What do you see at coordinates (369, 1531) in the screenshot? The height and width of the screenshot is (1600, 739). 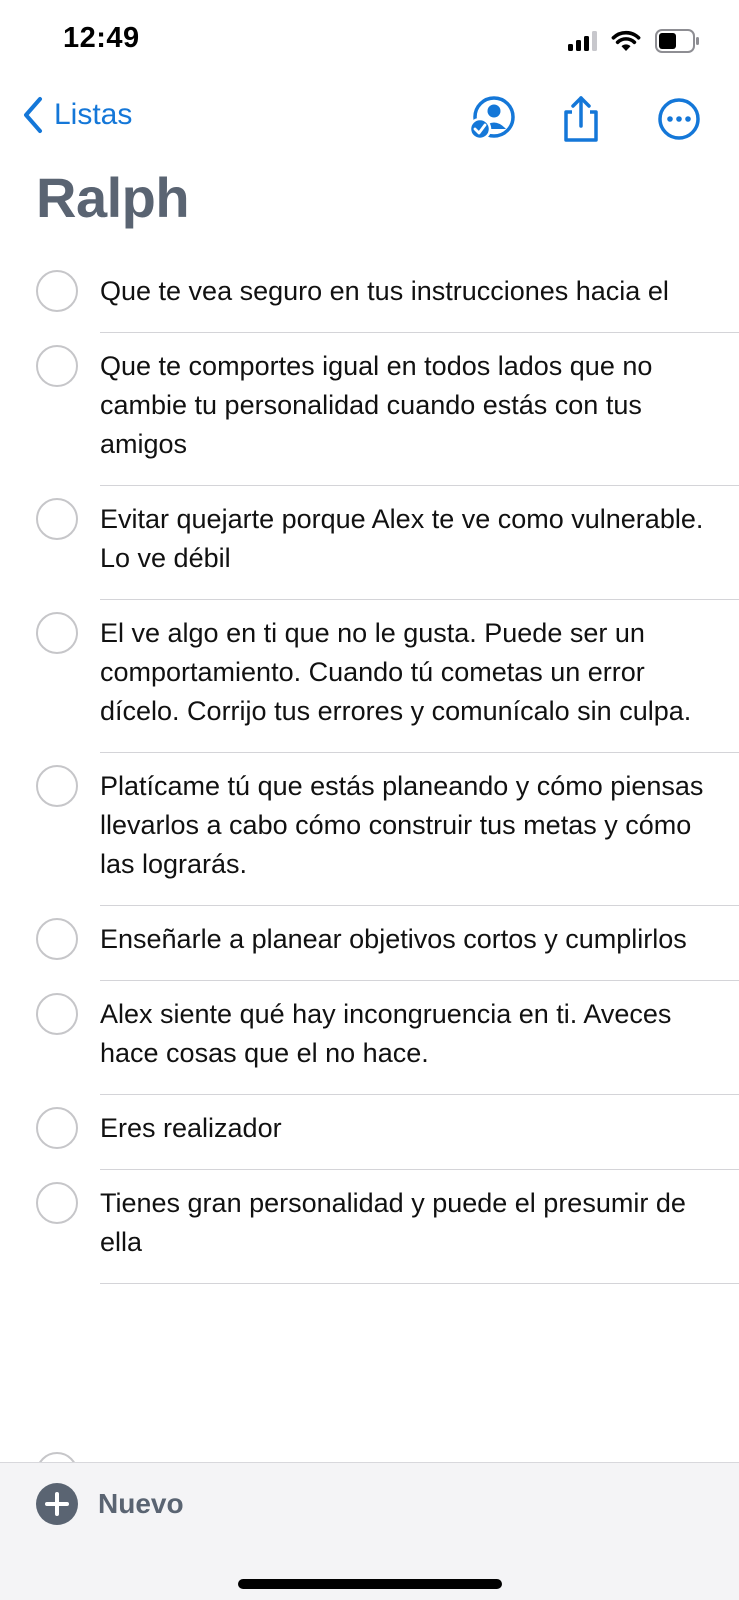 I see `bottom-toolbar: Nuevo` at bounding box center [369, 1531].